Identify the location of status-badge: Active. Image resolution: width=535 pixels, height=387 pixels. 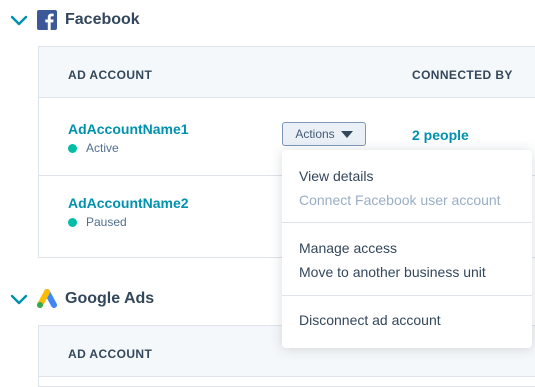
(93, 148).